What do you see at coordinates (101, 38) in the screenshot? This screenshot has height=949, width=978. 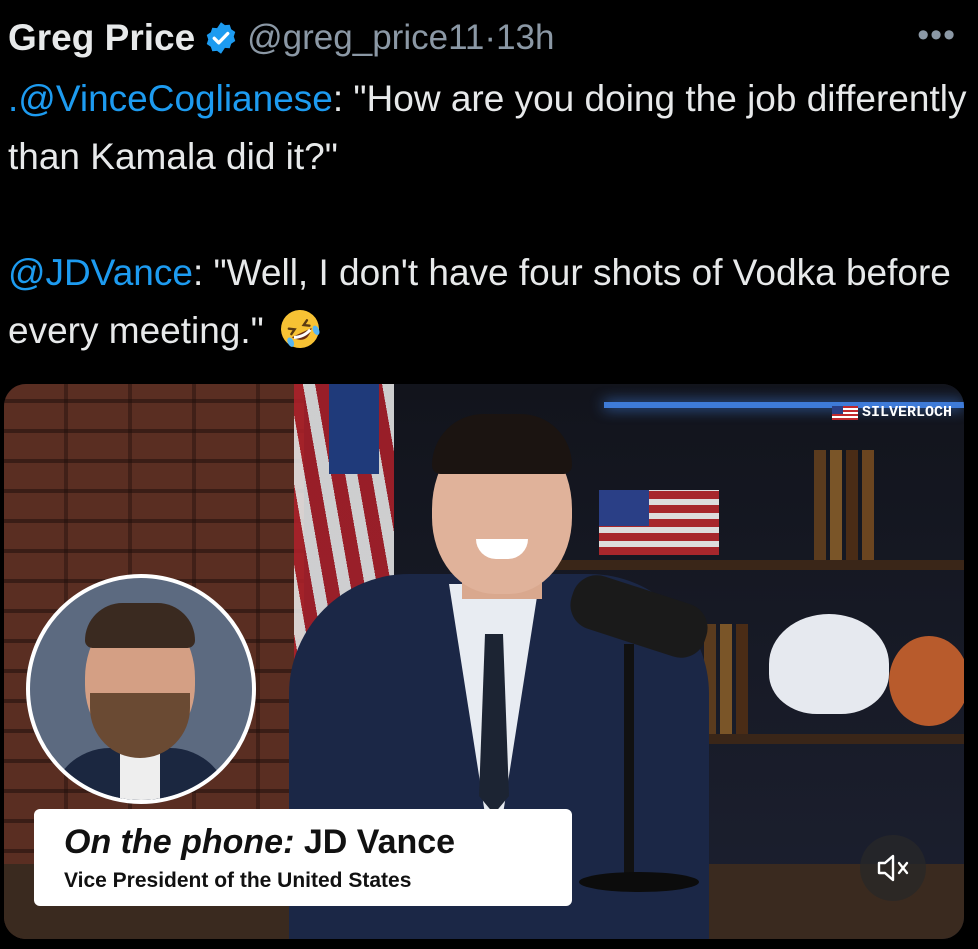 I see `author-name: Greg Price` at bounding box center [101, 38].